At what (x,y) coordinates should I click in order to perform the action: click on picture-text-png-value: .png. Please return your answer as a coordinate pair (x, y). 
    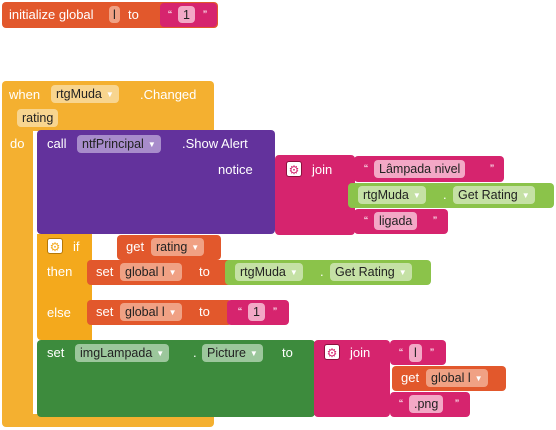
    Looking at the image, I should click on (426, 404).